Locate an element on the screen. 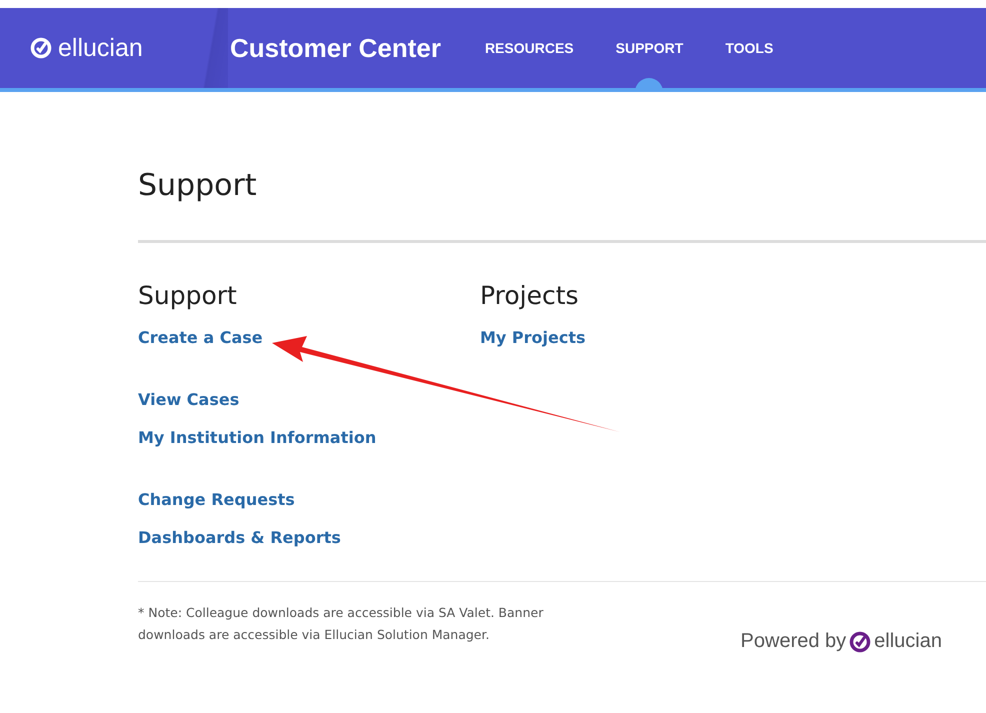 The width and height of the screenshot is (986, 713). site-title: Customer Center is located at coordinates (335, 48).